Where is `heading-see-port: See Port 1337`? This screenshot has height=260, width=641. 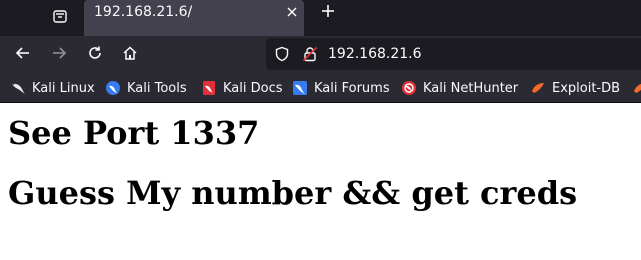 heading-see-port: See Port 1337 is located at coordinates (134, 133).